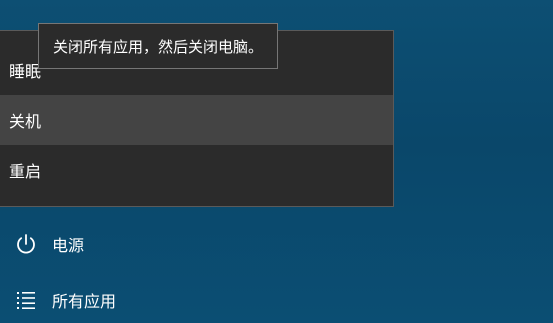 The width and height of the screenshot is (553, 323). Describe the element at coordinates (84, 301) in the screenshot. I see `all-apps-label: 所有应用` at that location.